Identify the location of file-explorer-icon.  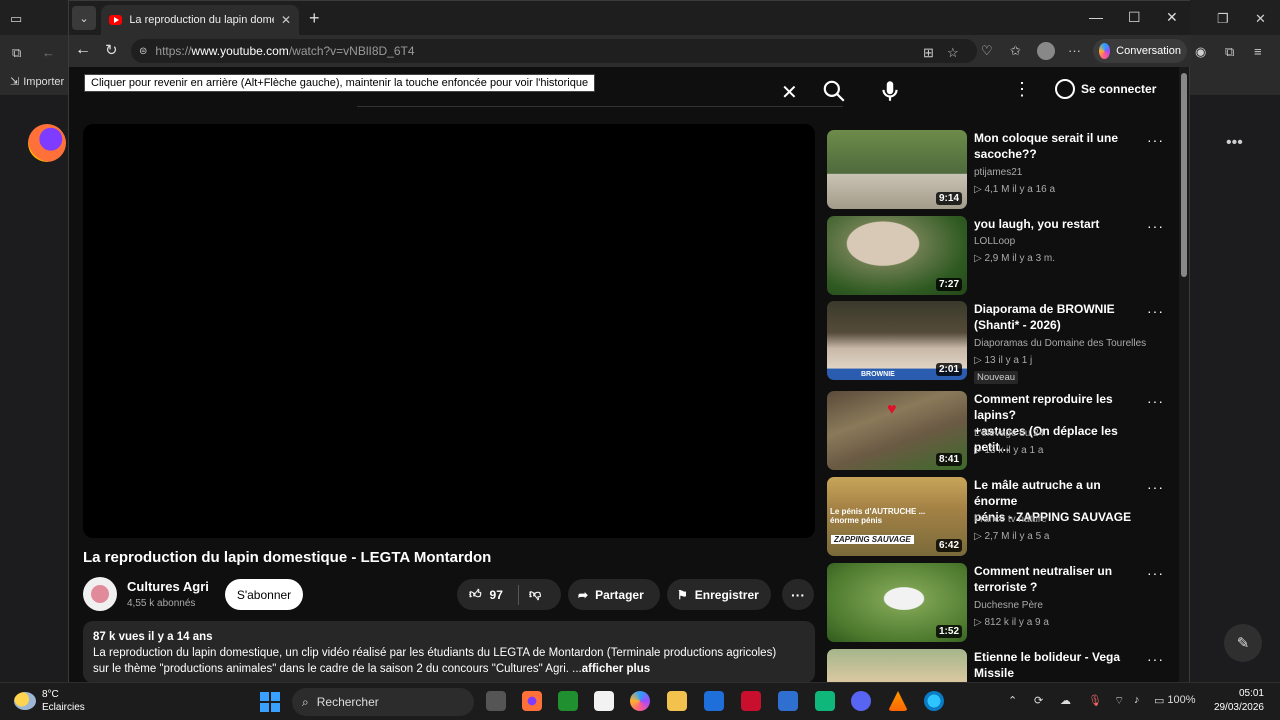
(677, 701).